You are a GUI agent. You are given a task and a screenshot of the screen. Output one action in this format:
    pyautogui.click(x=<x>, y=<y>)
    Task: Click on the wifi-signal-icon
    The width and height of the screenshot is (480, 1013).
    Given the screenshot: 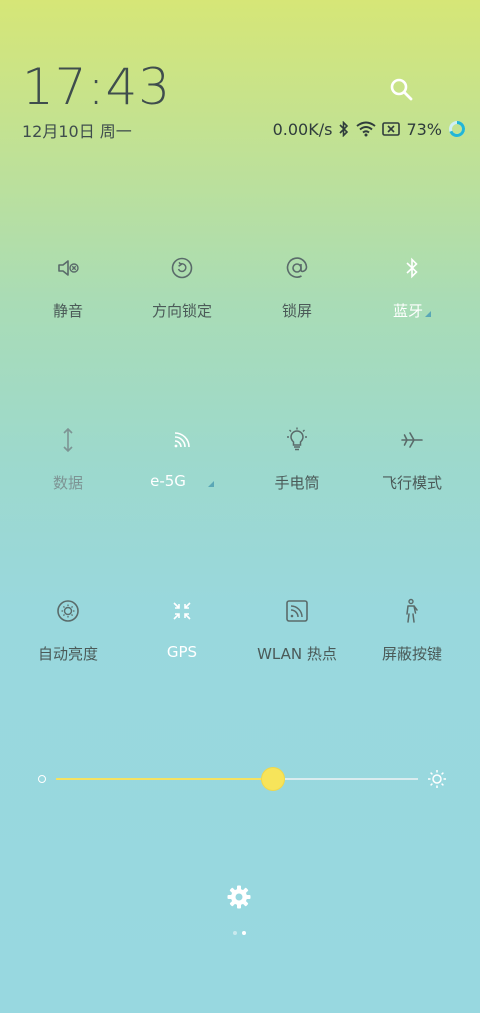 What is the action you would take?
    pyautogui.click(x=182, y=440)
    